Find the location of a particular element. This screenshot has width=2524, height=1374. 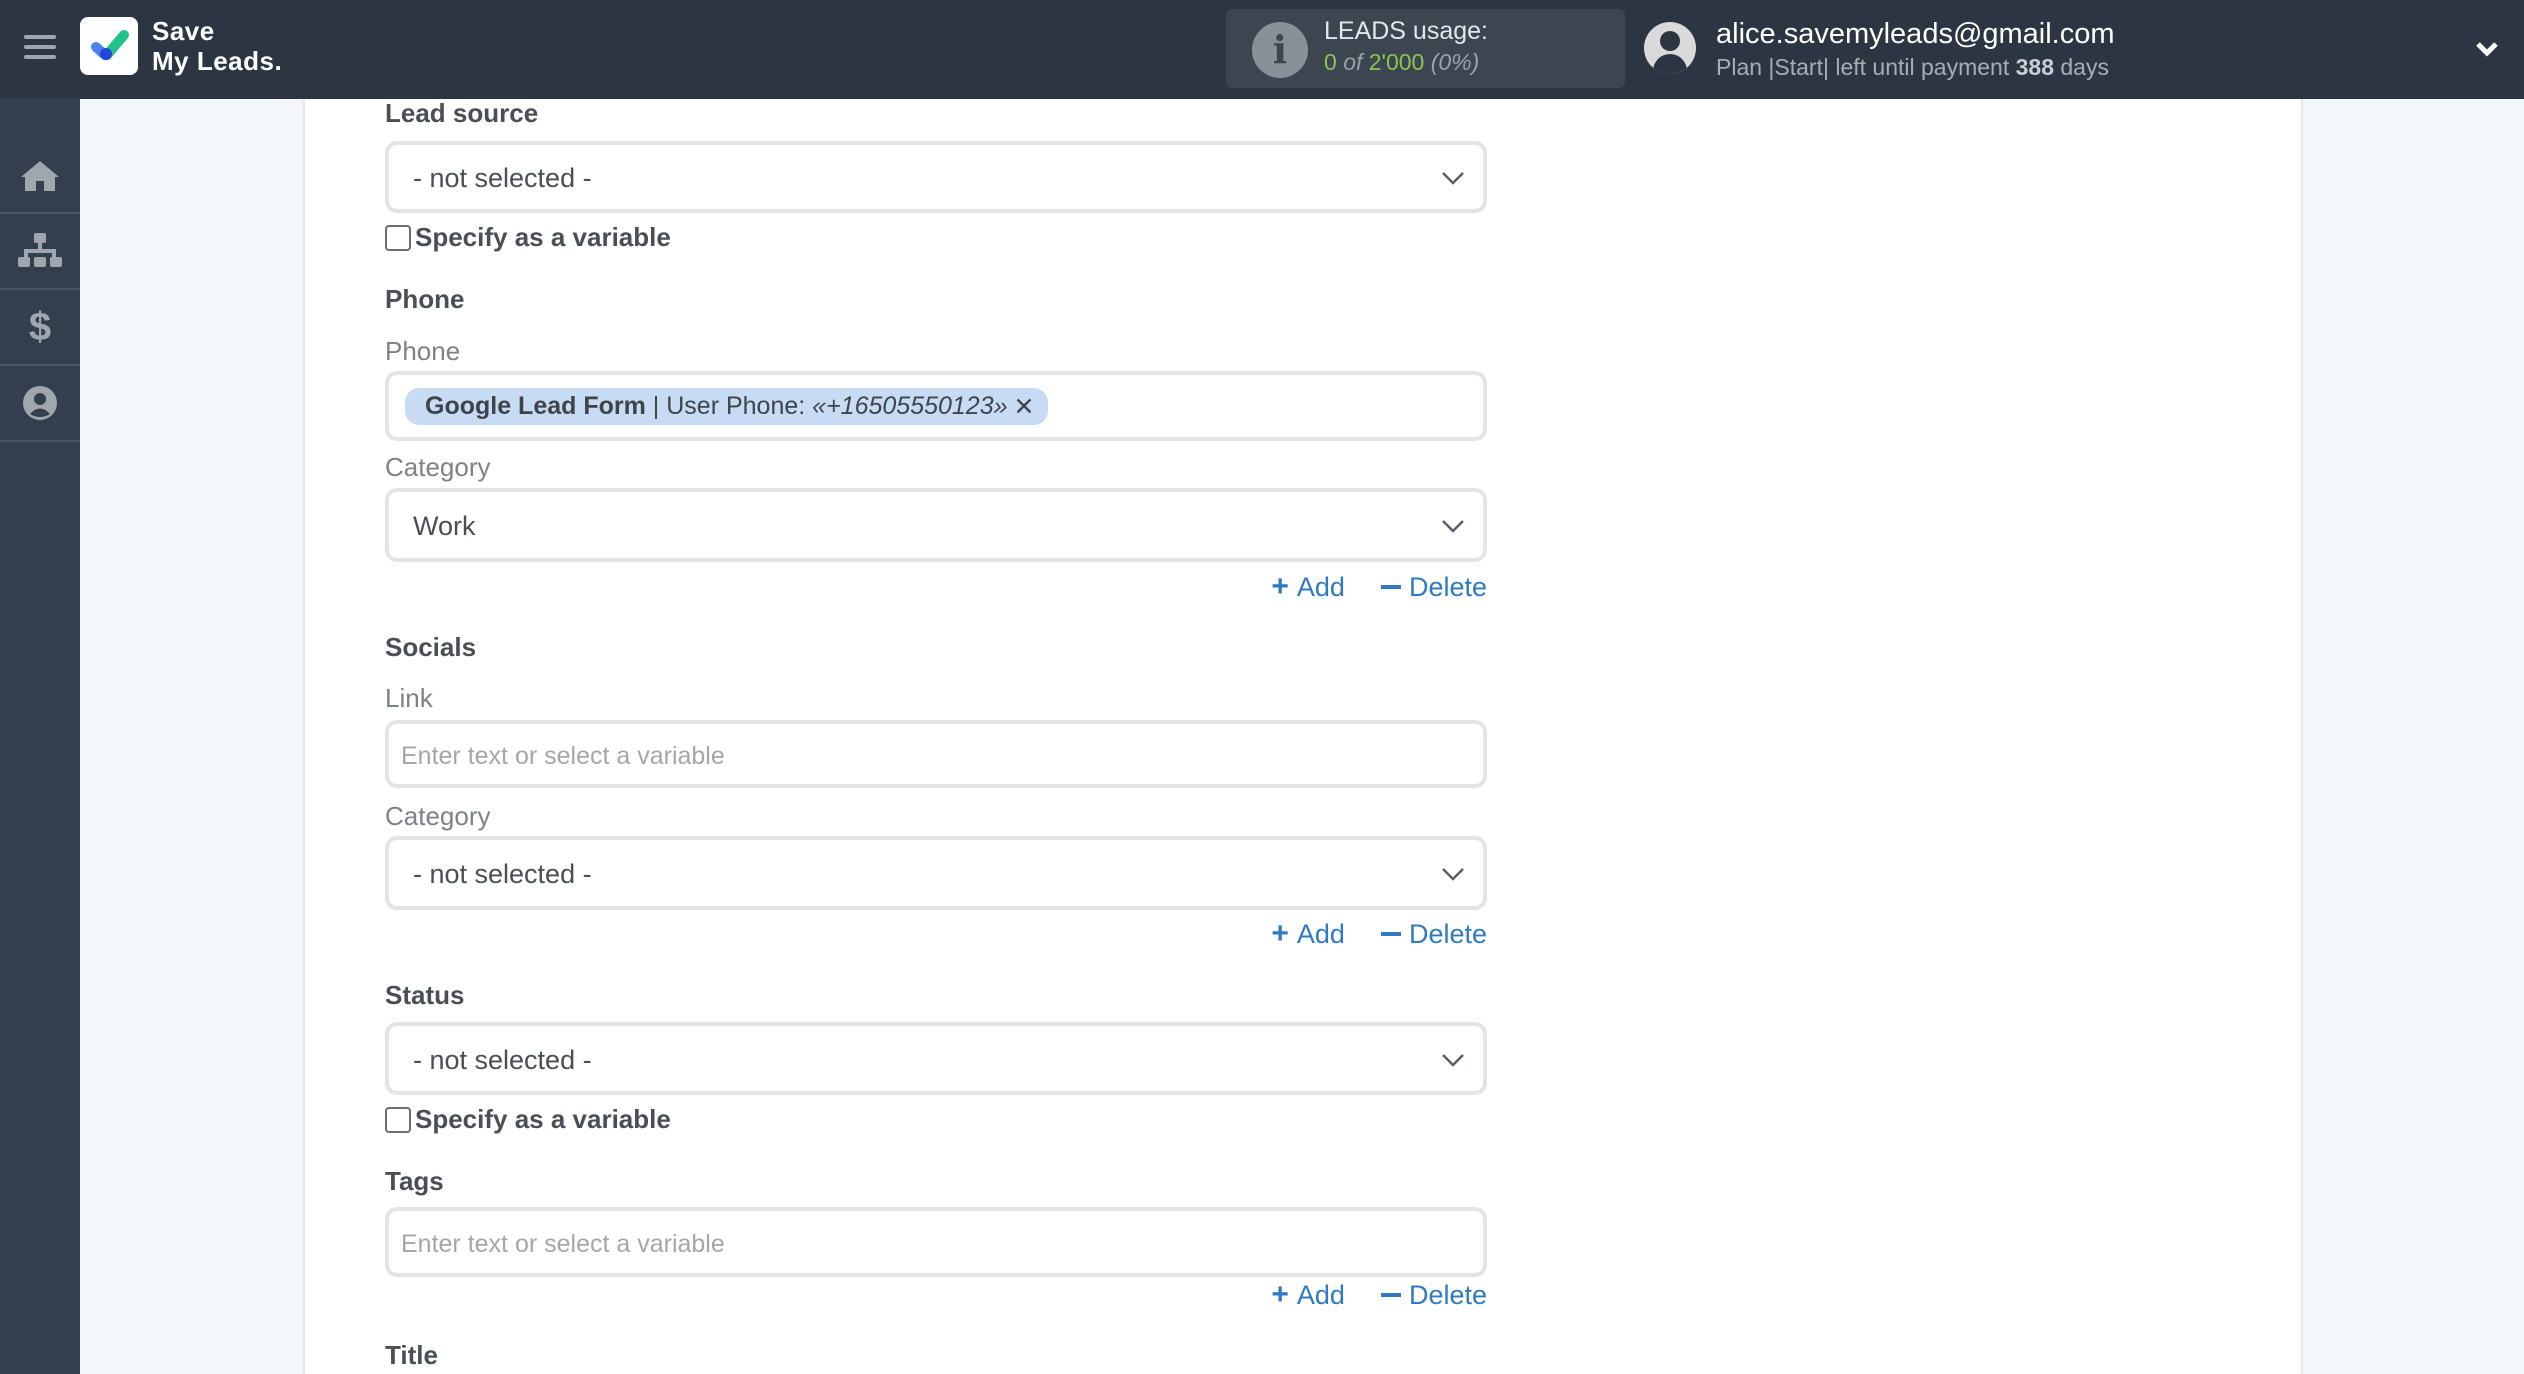

phone-category-select: Work is located at coordinates (936, 525).